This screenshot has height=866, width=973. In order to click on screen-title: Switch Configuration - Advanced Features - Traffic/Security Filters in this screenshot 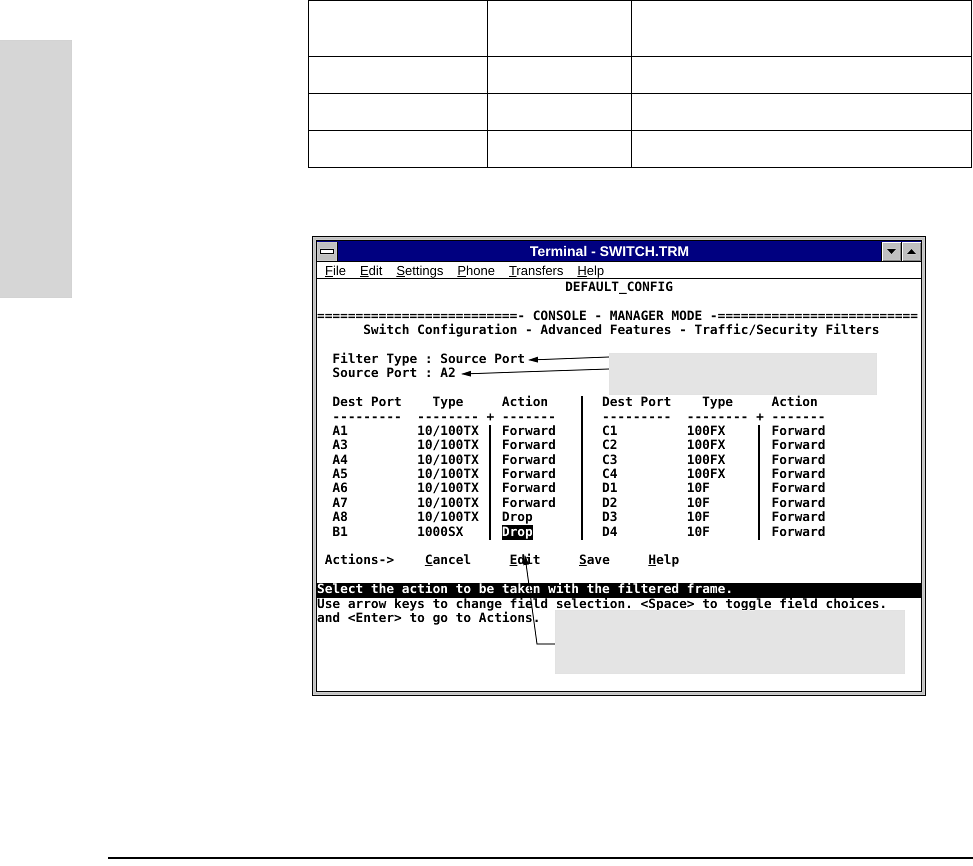, I will do `click(621, 331)`.